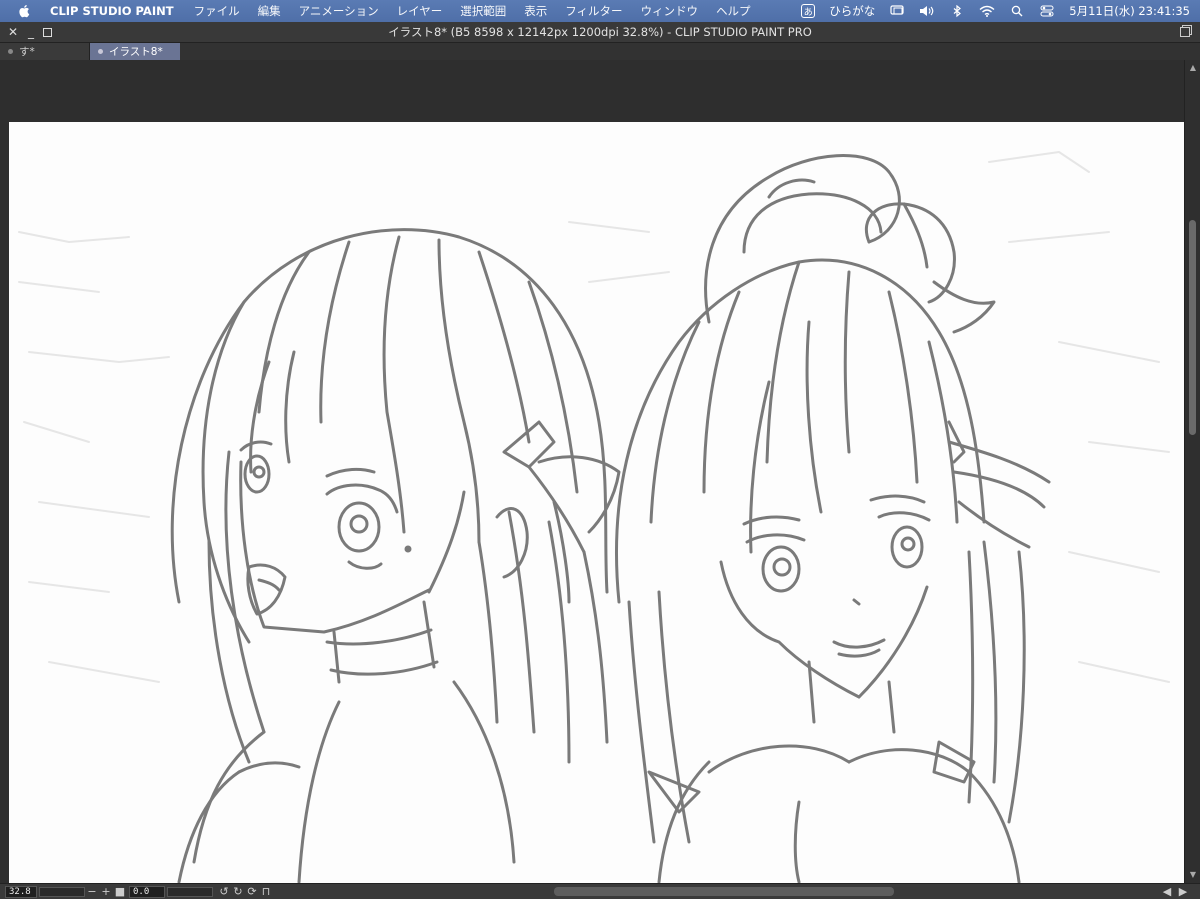  I want to click on app-menu: CLIP STUDIO PAINT, so click(112, 11).